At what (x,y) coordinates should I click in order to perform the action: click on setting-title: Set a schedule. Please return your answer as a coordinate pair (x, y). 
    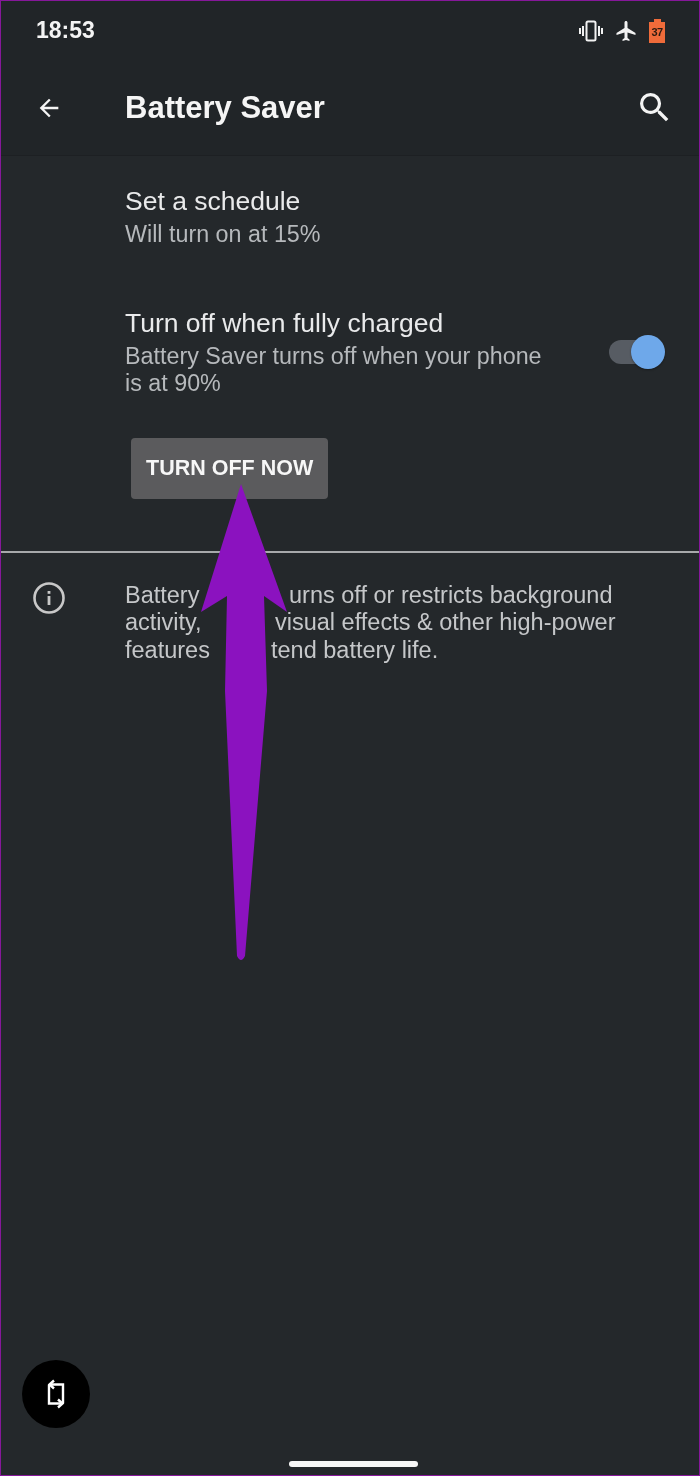
    Looking at the image, I should click on (213, 201).